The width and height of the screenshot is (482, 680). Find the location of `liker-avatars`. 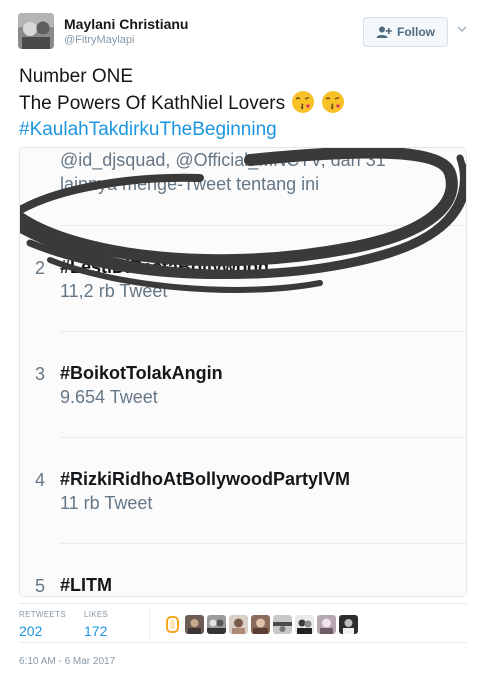

liker-avatars is located at coordinates (260, 624).